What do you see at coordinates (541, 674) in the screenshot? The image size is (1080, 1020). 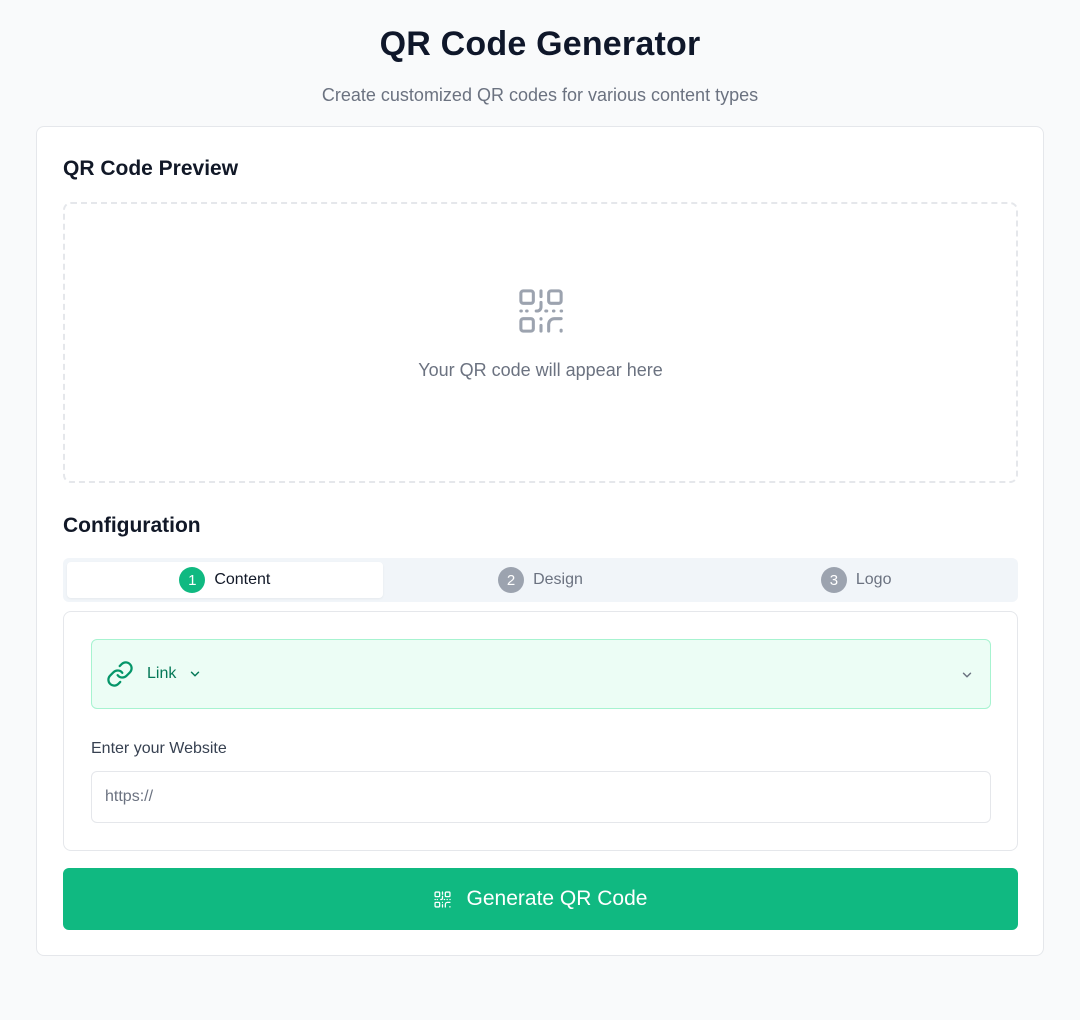 I see `content-type-select: Link` at bounding box center [541, 674].